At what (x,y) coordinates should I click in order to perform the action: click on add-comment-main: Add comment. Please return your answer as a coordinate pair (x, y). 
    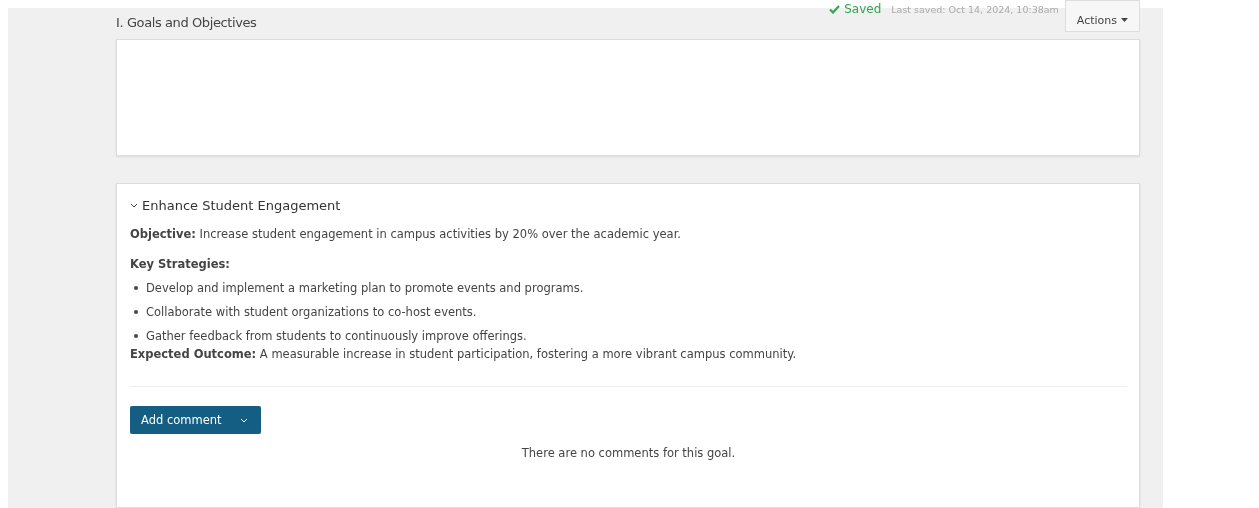
    Looking at the image, I should click on (178, 420).